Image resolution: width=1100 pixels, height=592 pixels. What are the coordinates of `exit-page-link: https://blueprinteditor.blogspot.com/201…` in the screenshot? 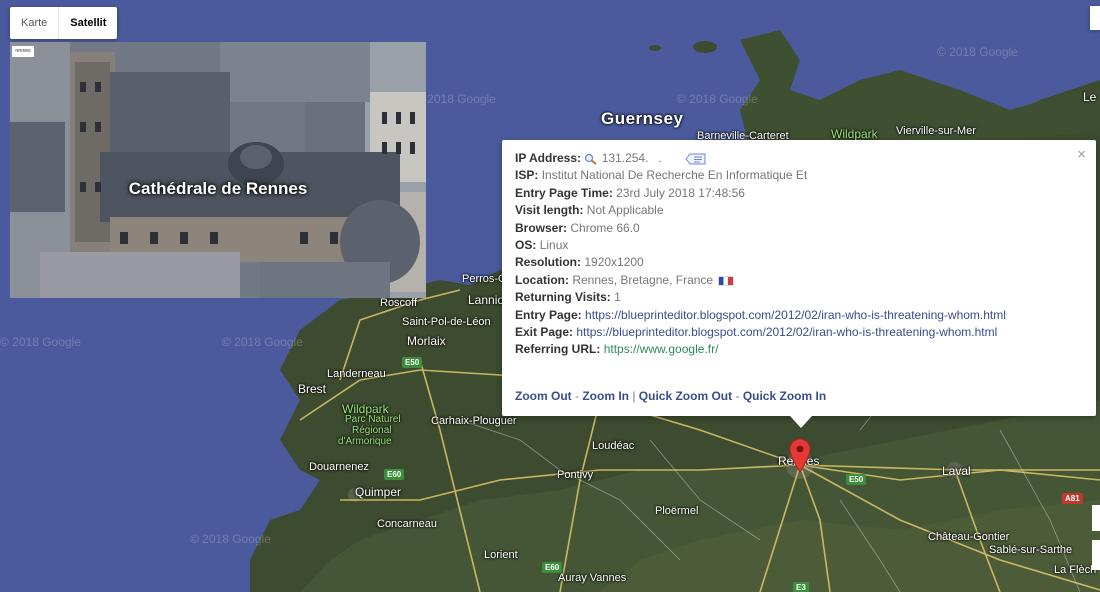 It's located at (786, 332).